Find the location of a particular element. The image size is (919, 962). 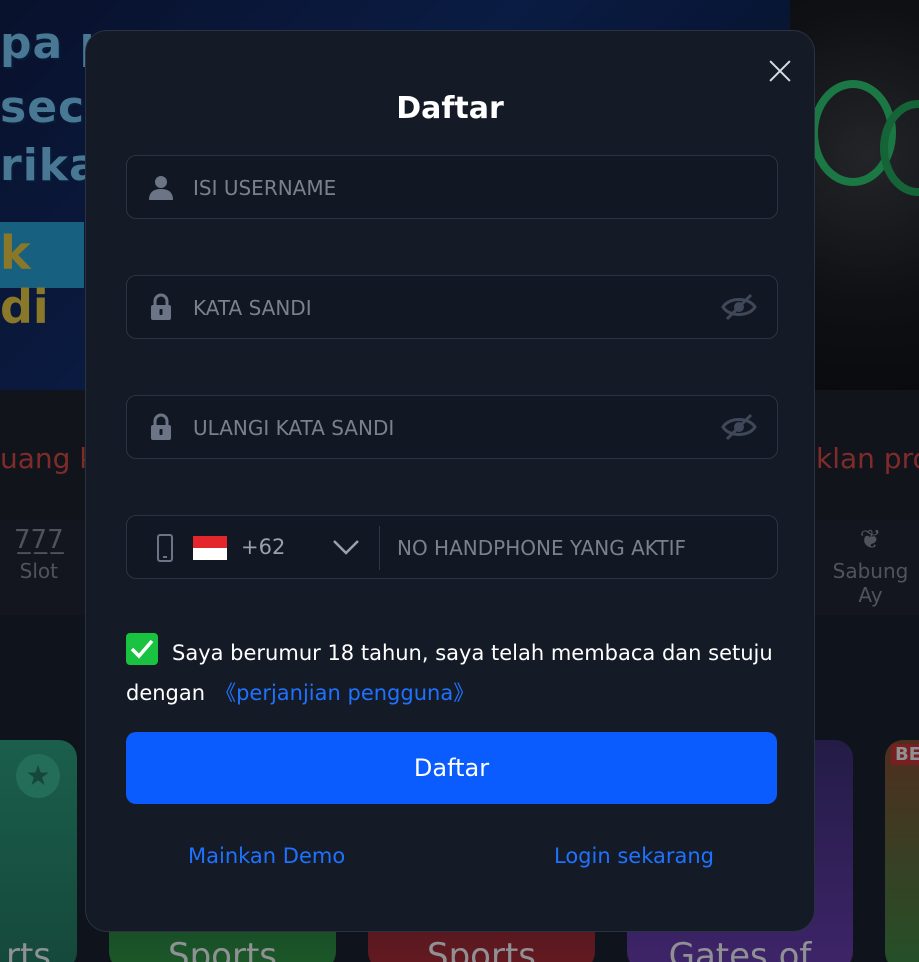

country-code: +62 is located at coordinates (263, 547).